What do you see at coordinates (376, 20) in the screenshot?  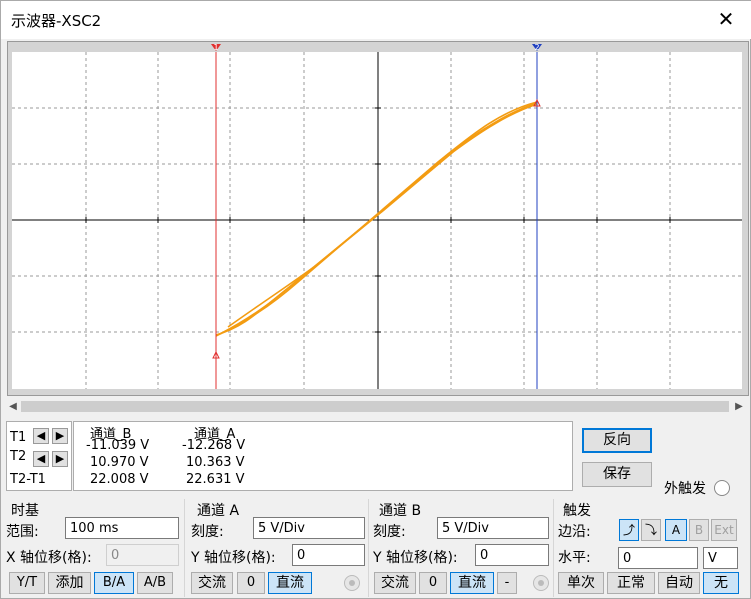 I see `title-bar: 示波器-XSC2 ✕` at bounding box center [376, 20].